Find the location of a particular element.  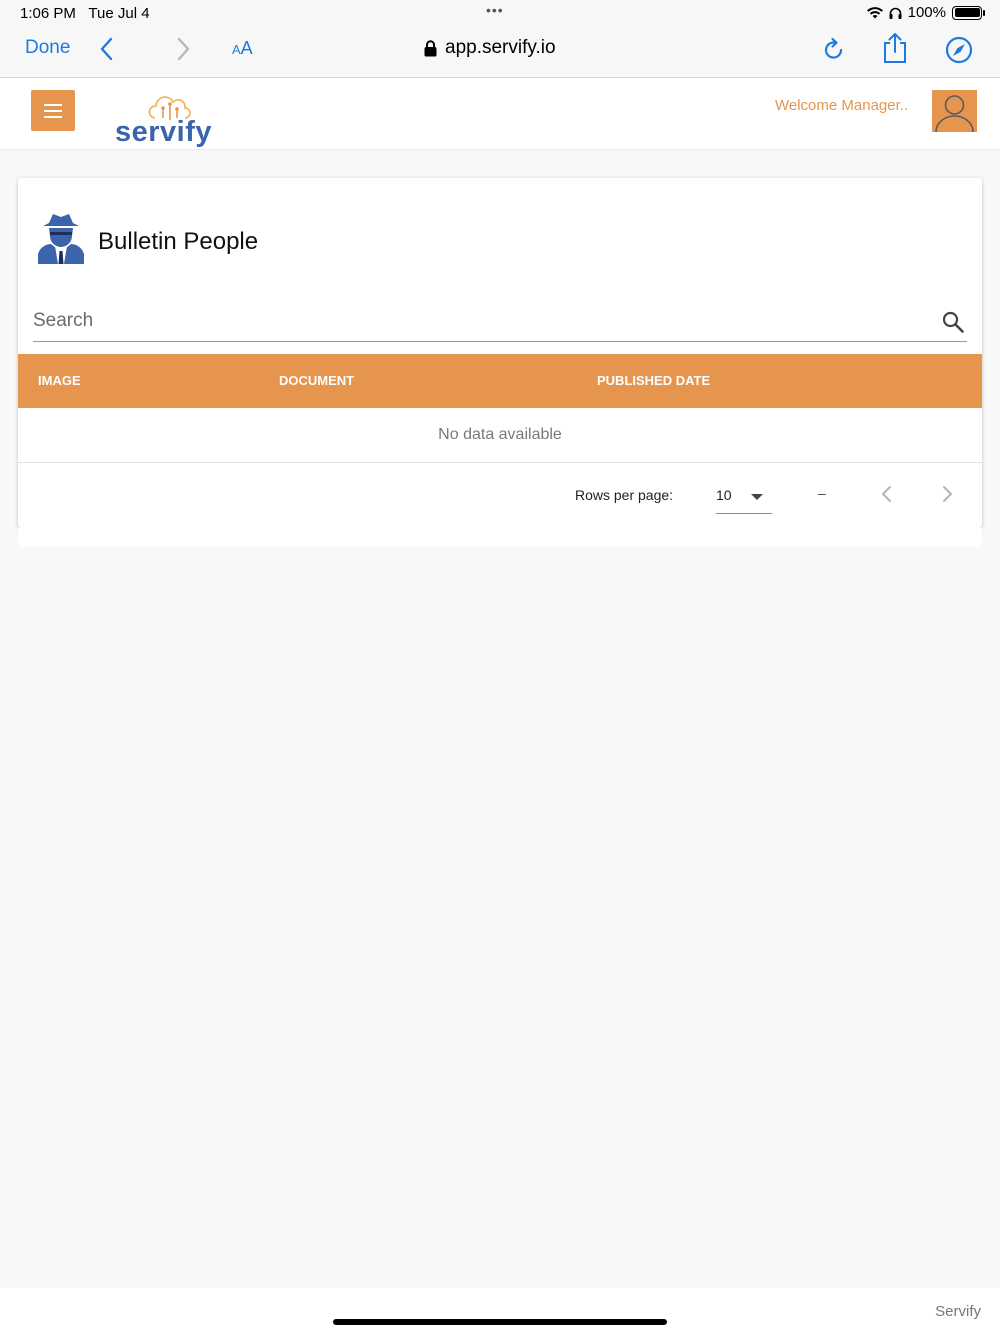

reload-icon is located at coordinates (834, 50).